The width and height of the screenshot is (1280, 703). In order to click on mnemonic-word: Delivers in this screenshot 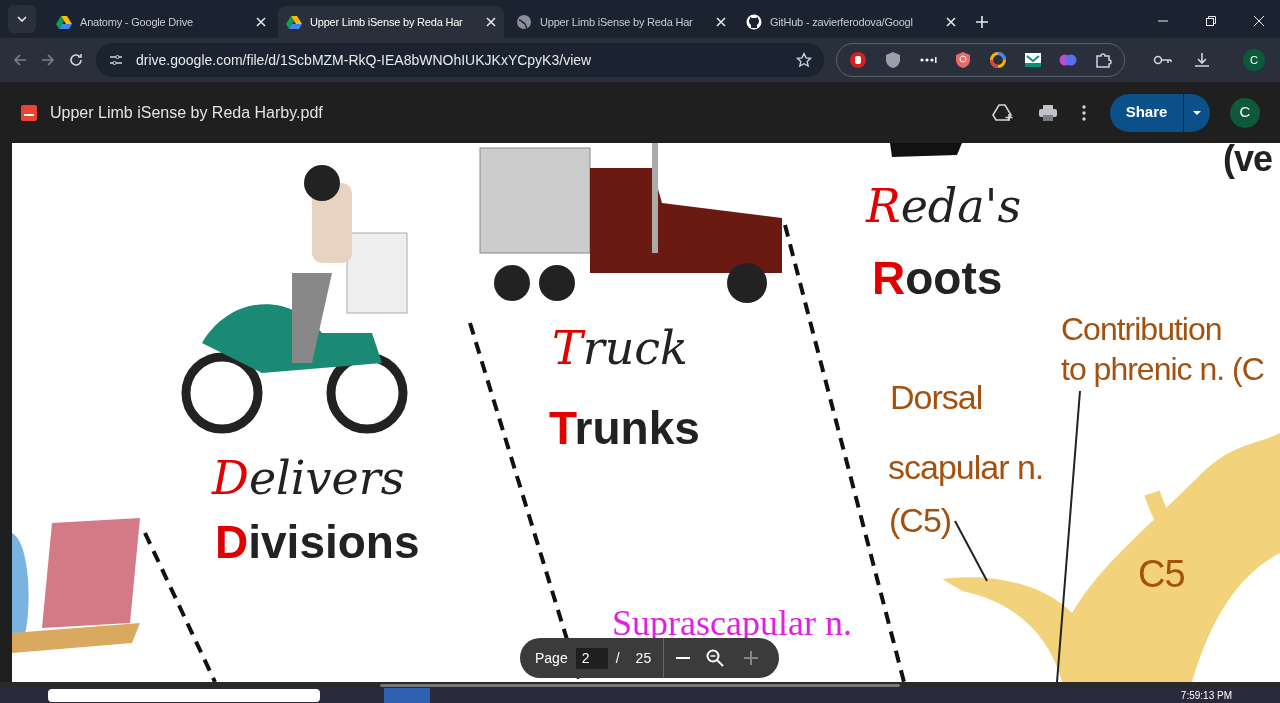, I will do `click(308, 478)`.